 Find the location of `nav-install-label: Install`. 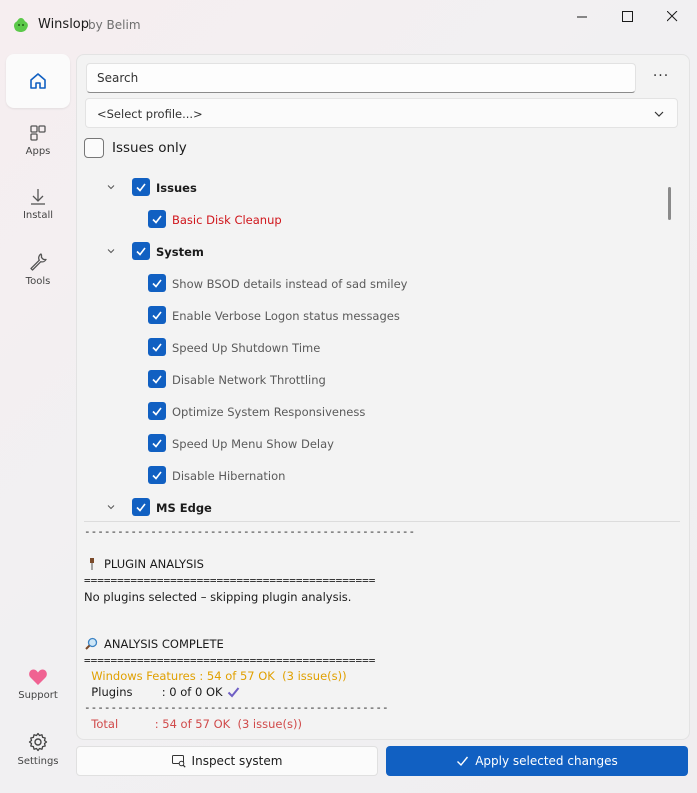

nav-install-label: Install is located at coordinates (38, 215).